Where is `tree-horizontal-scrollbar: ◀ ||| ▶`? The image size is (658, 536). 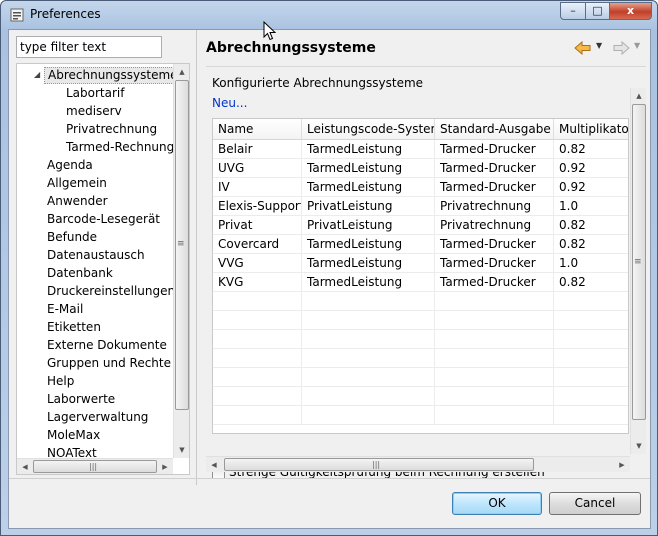
tree-horizontal-scrollbar: ◀ ||| ▶ is located at coordinates (95, 466).